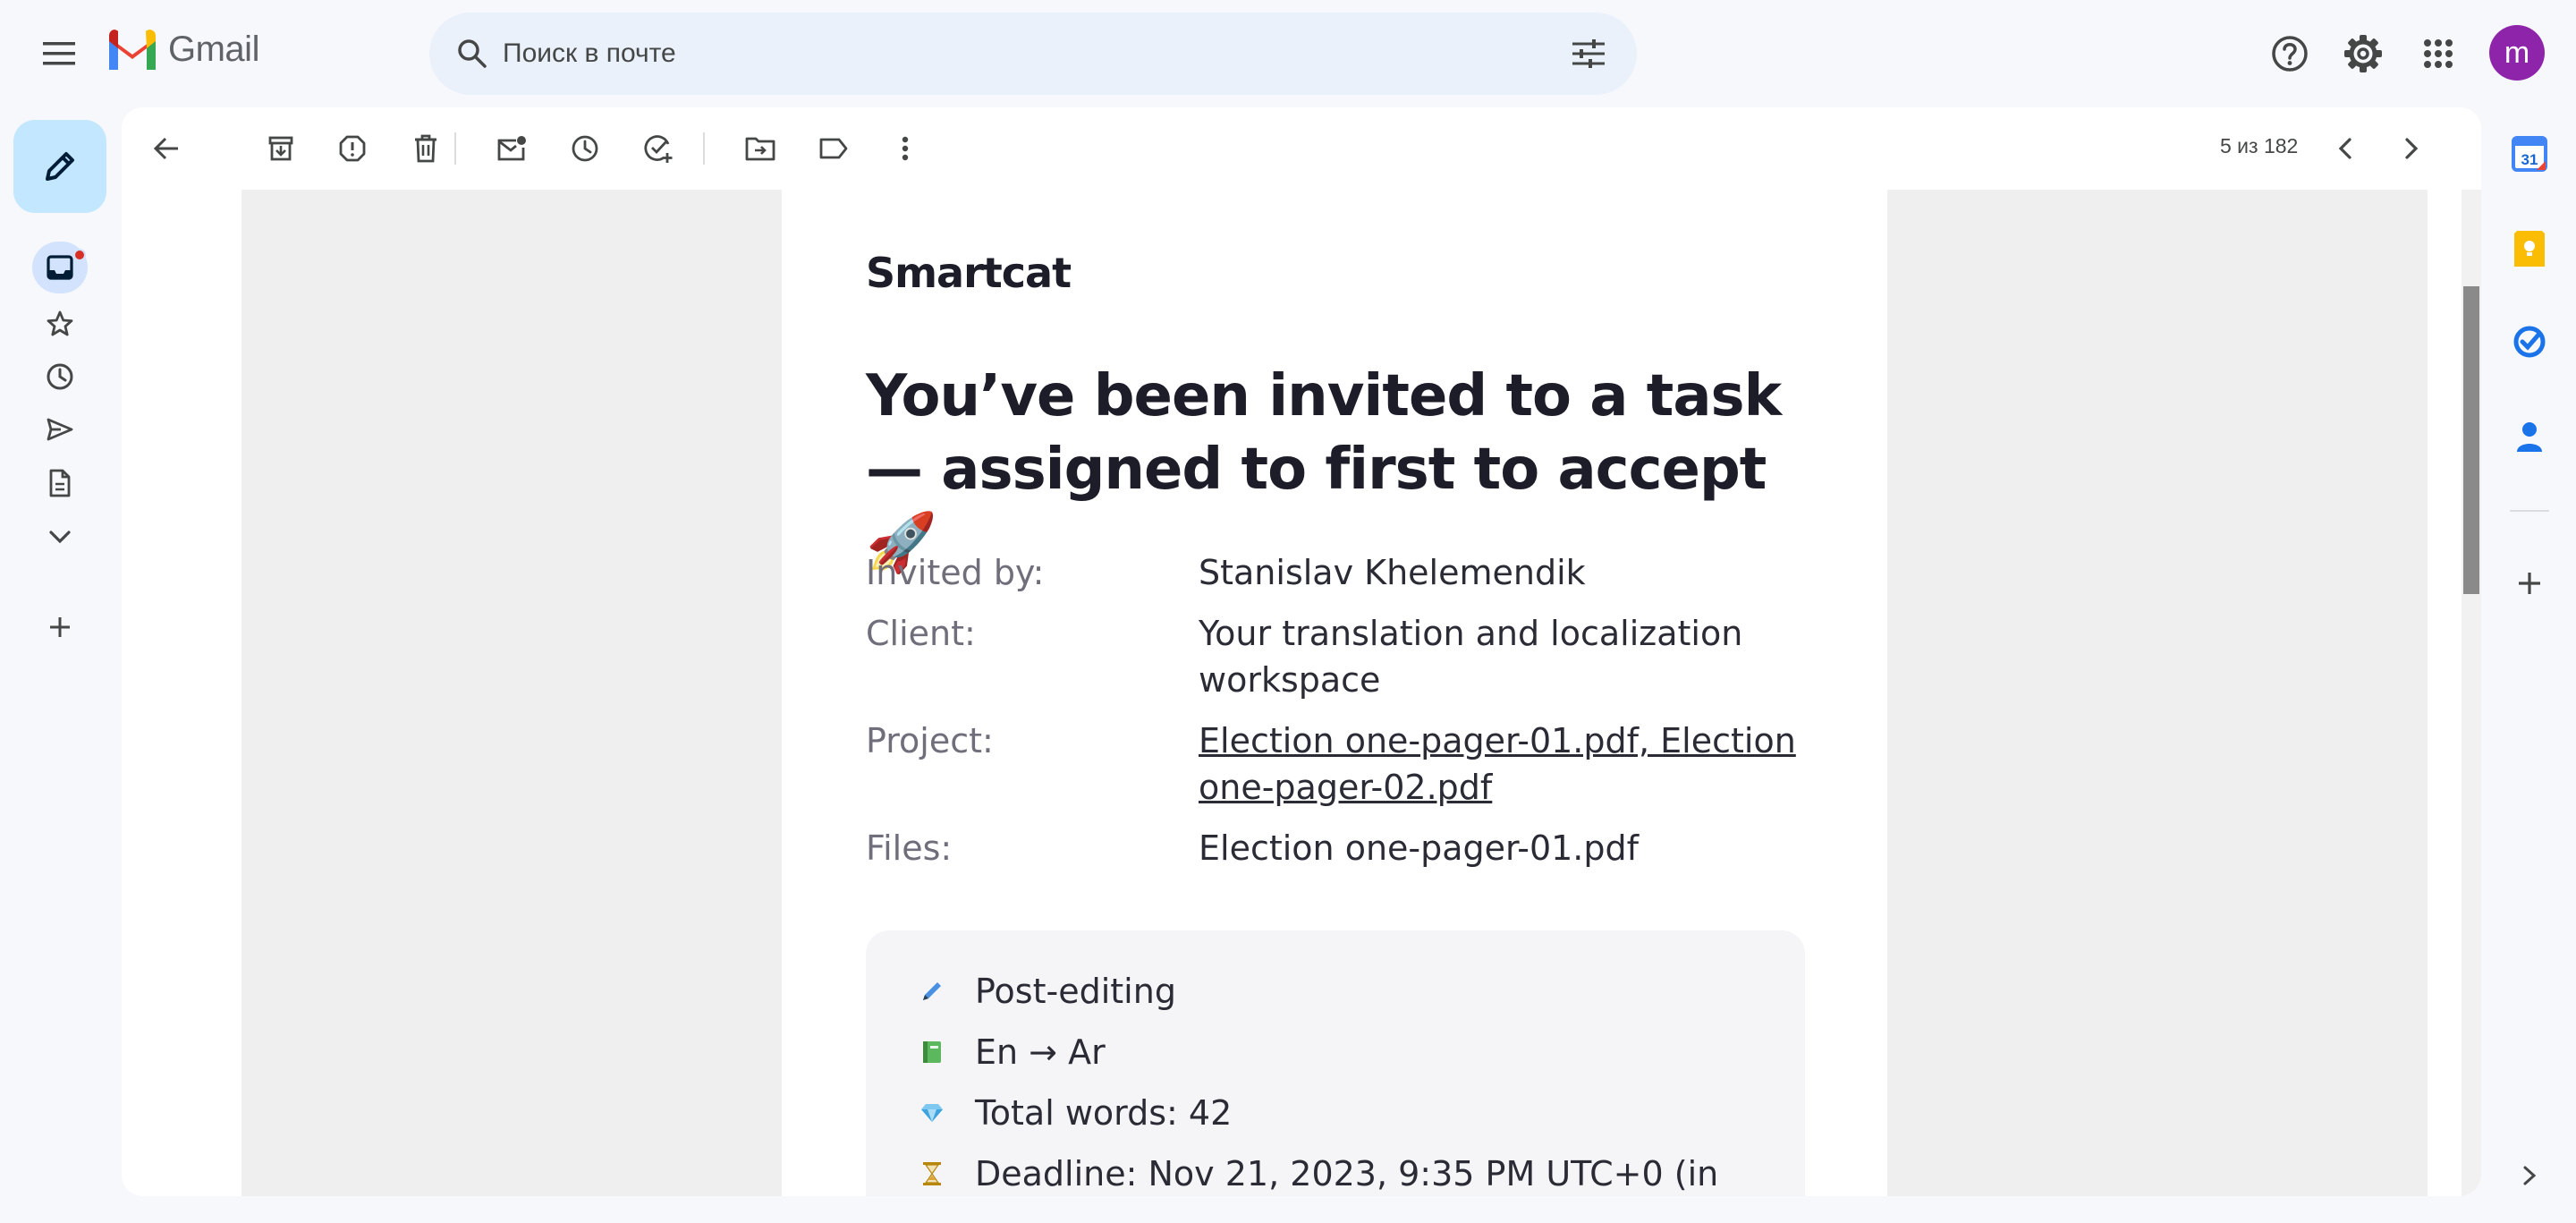 This screenshot has height=1223, width=2576. What do you see at coordinates (60, 483) in the screenshot?
I see `drafts-file-icon` at bounding box center [60, 483].